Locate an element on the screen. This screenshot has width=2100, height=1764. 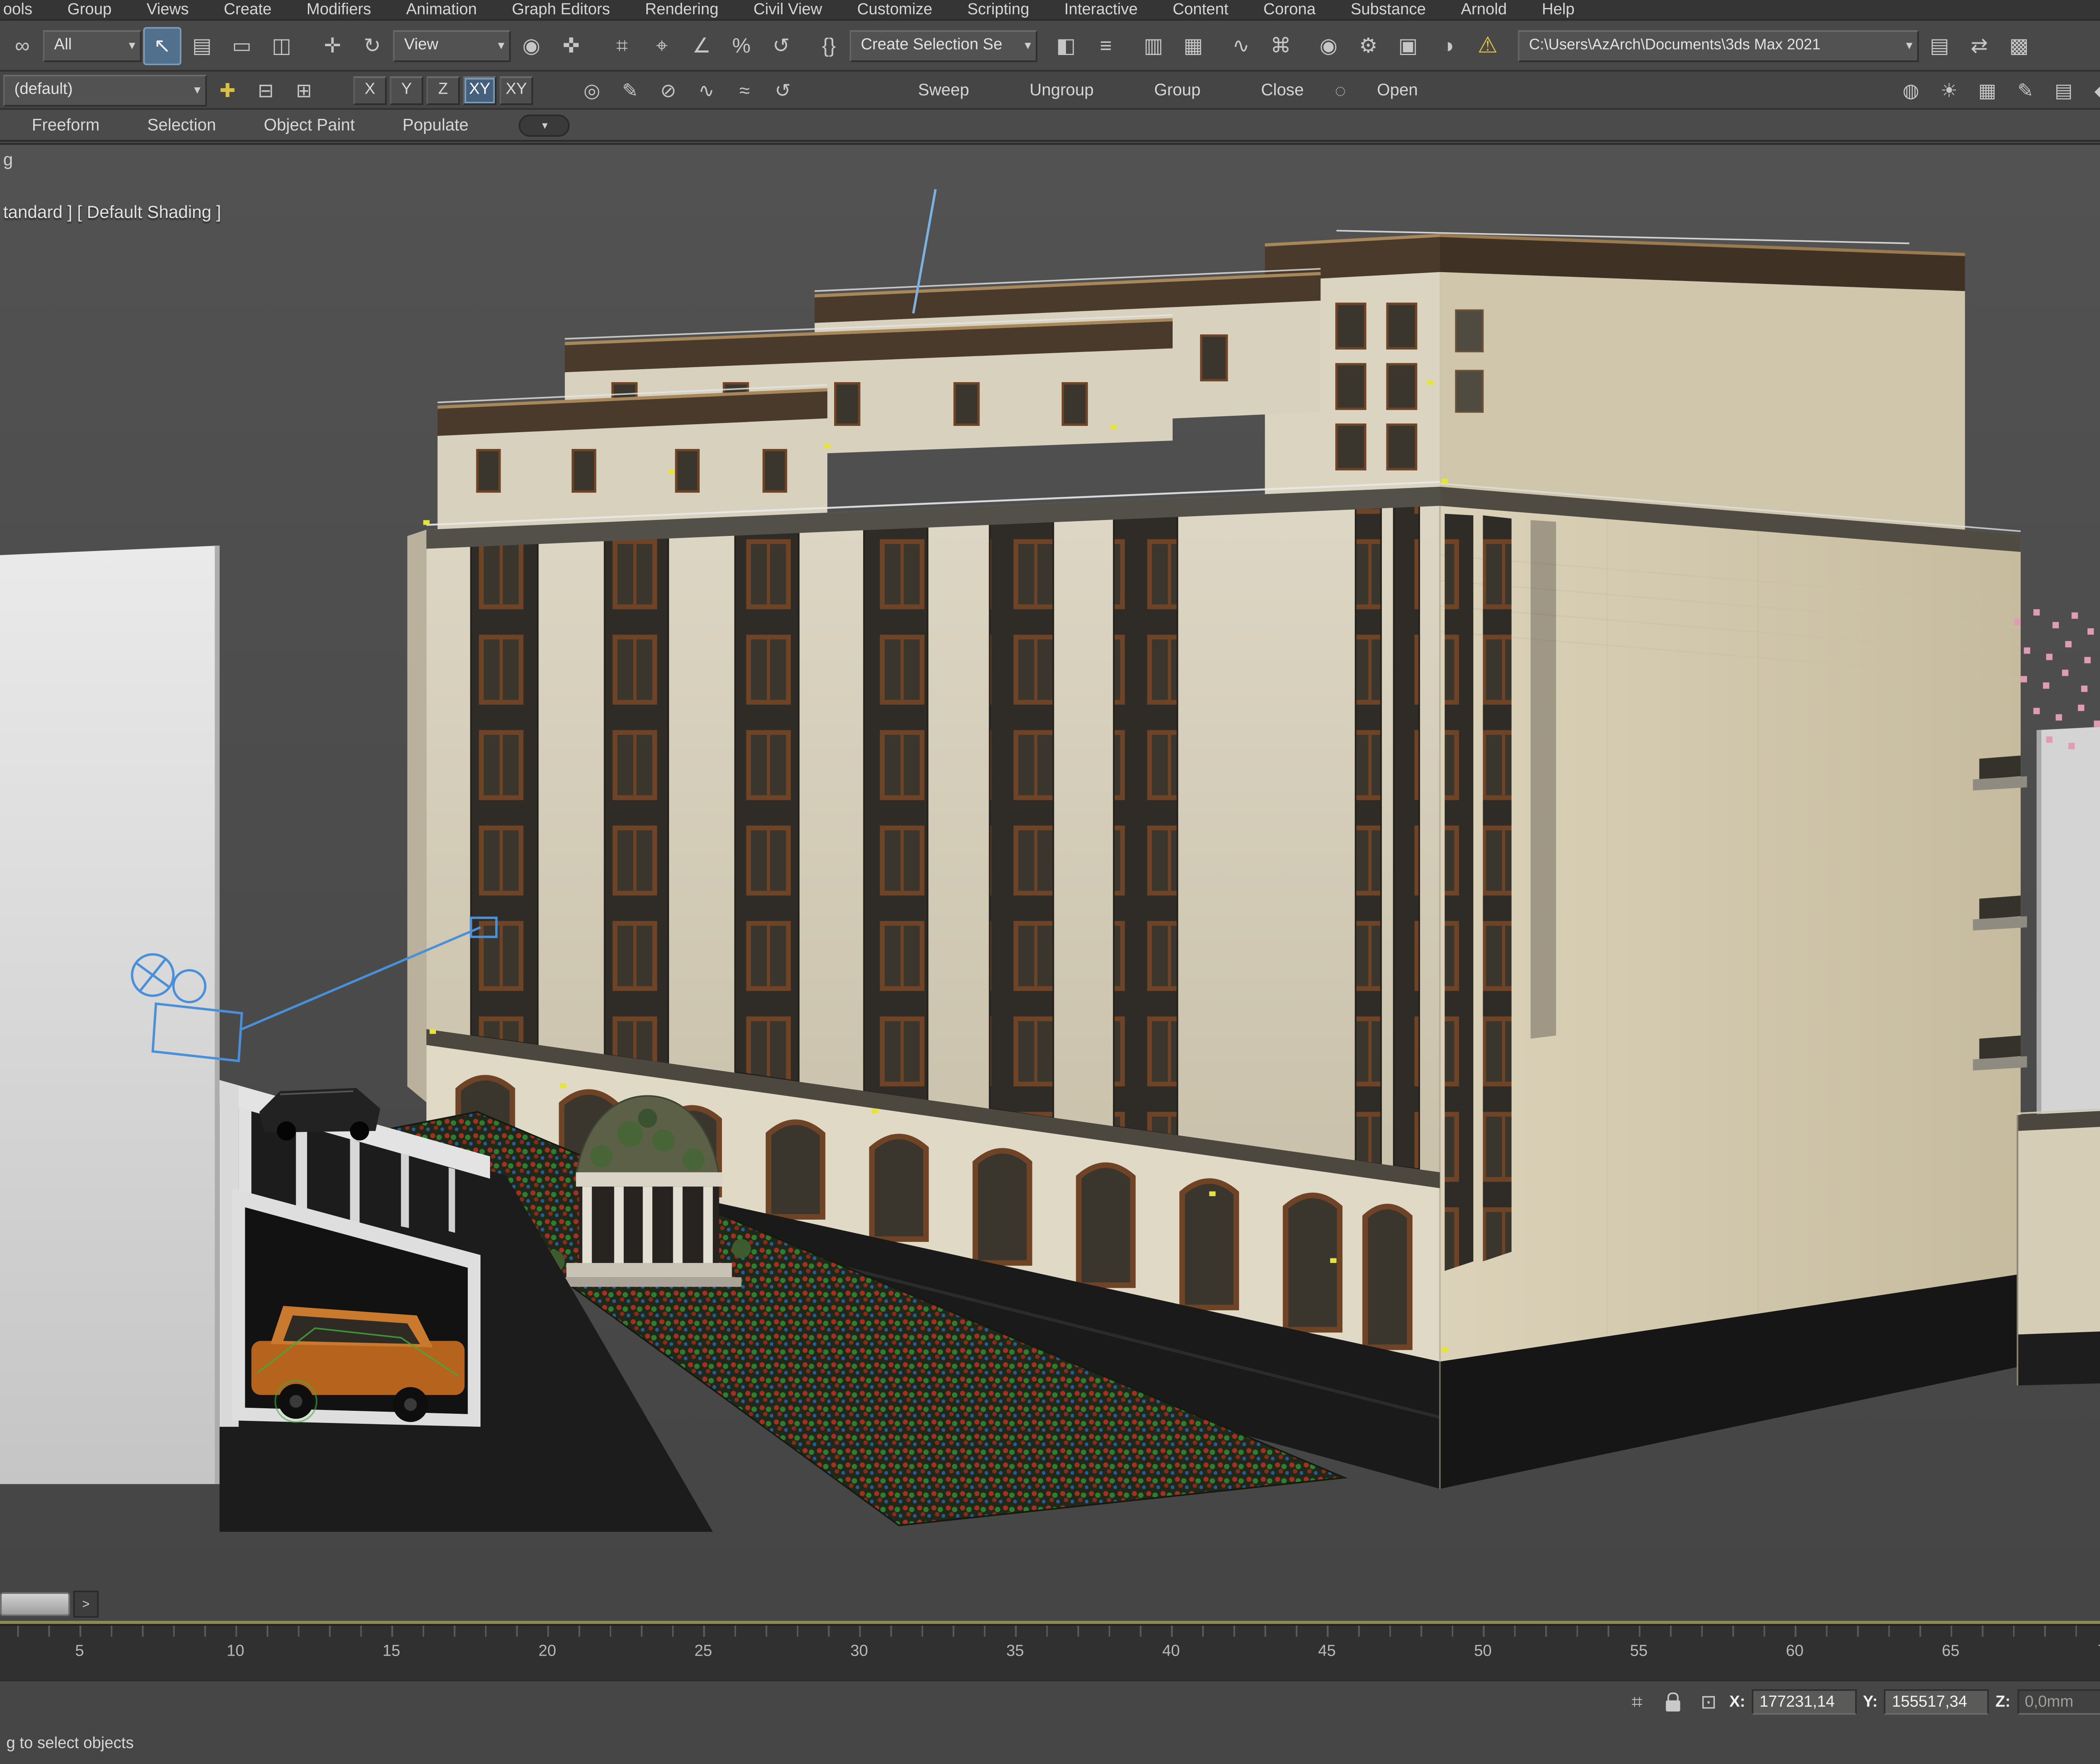
edit-pencil-icon: ✎ is located at coordinates (629, 90).